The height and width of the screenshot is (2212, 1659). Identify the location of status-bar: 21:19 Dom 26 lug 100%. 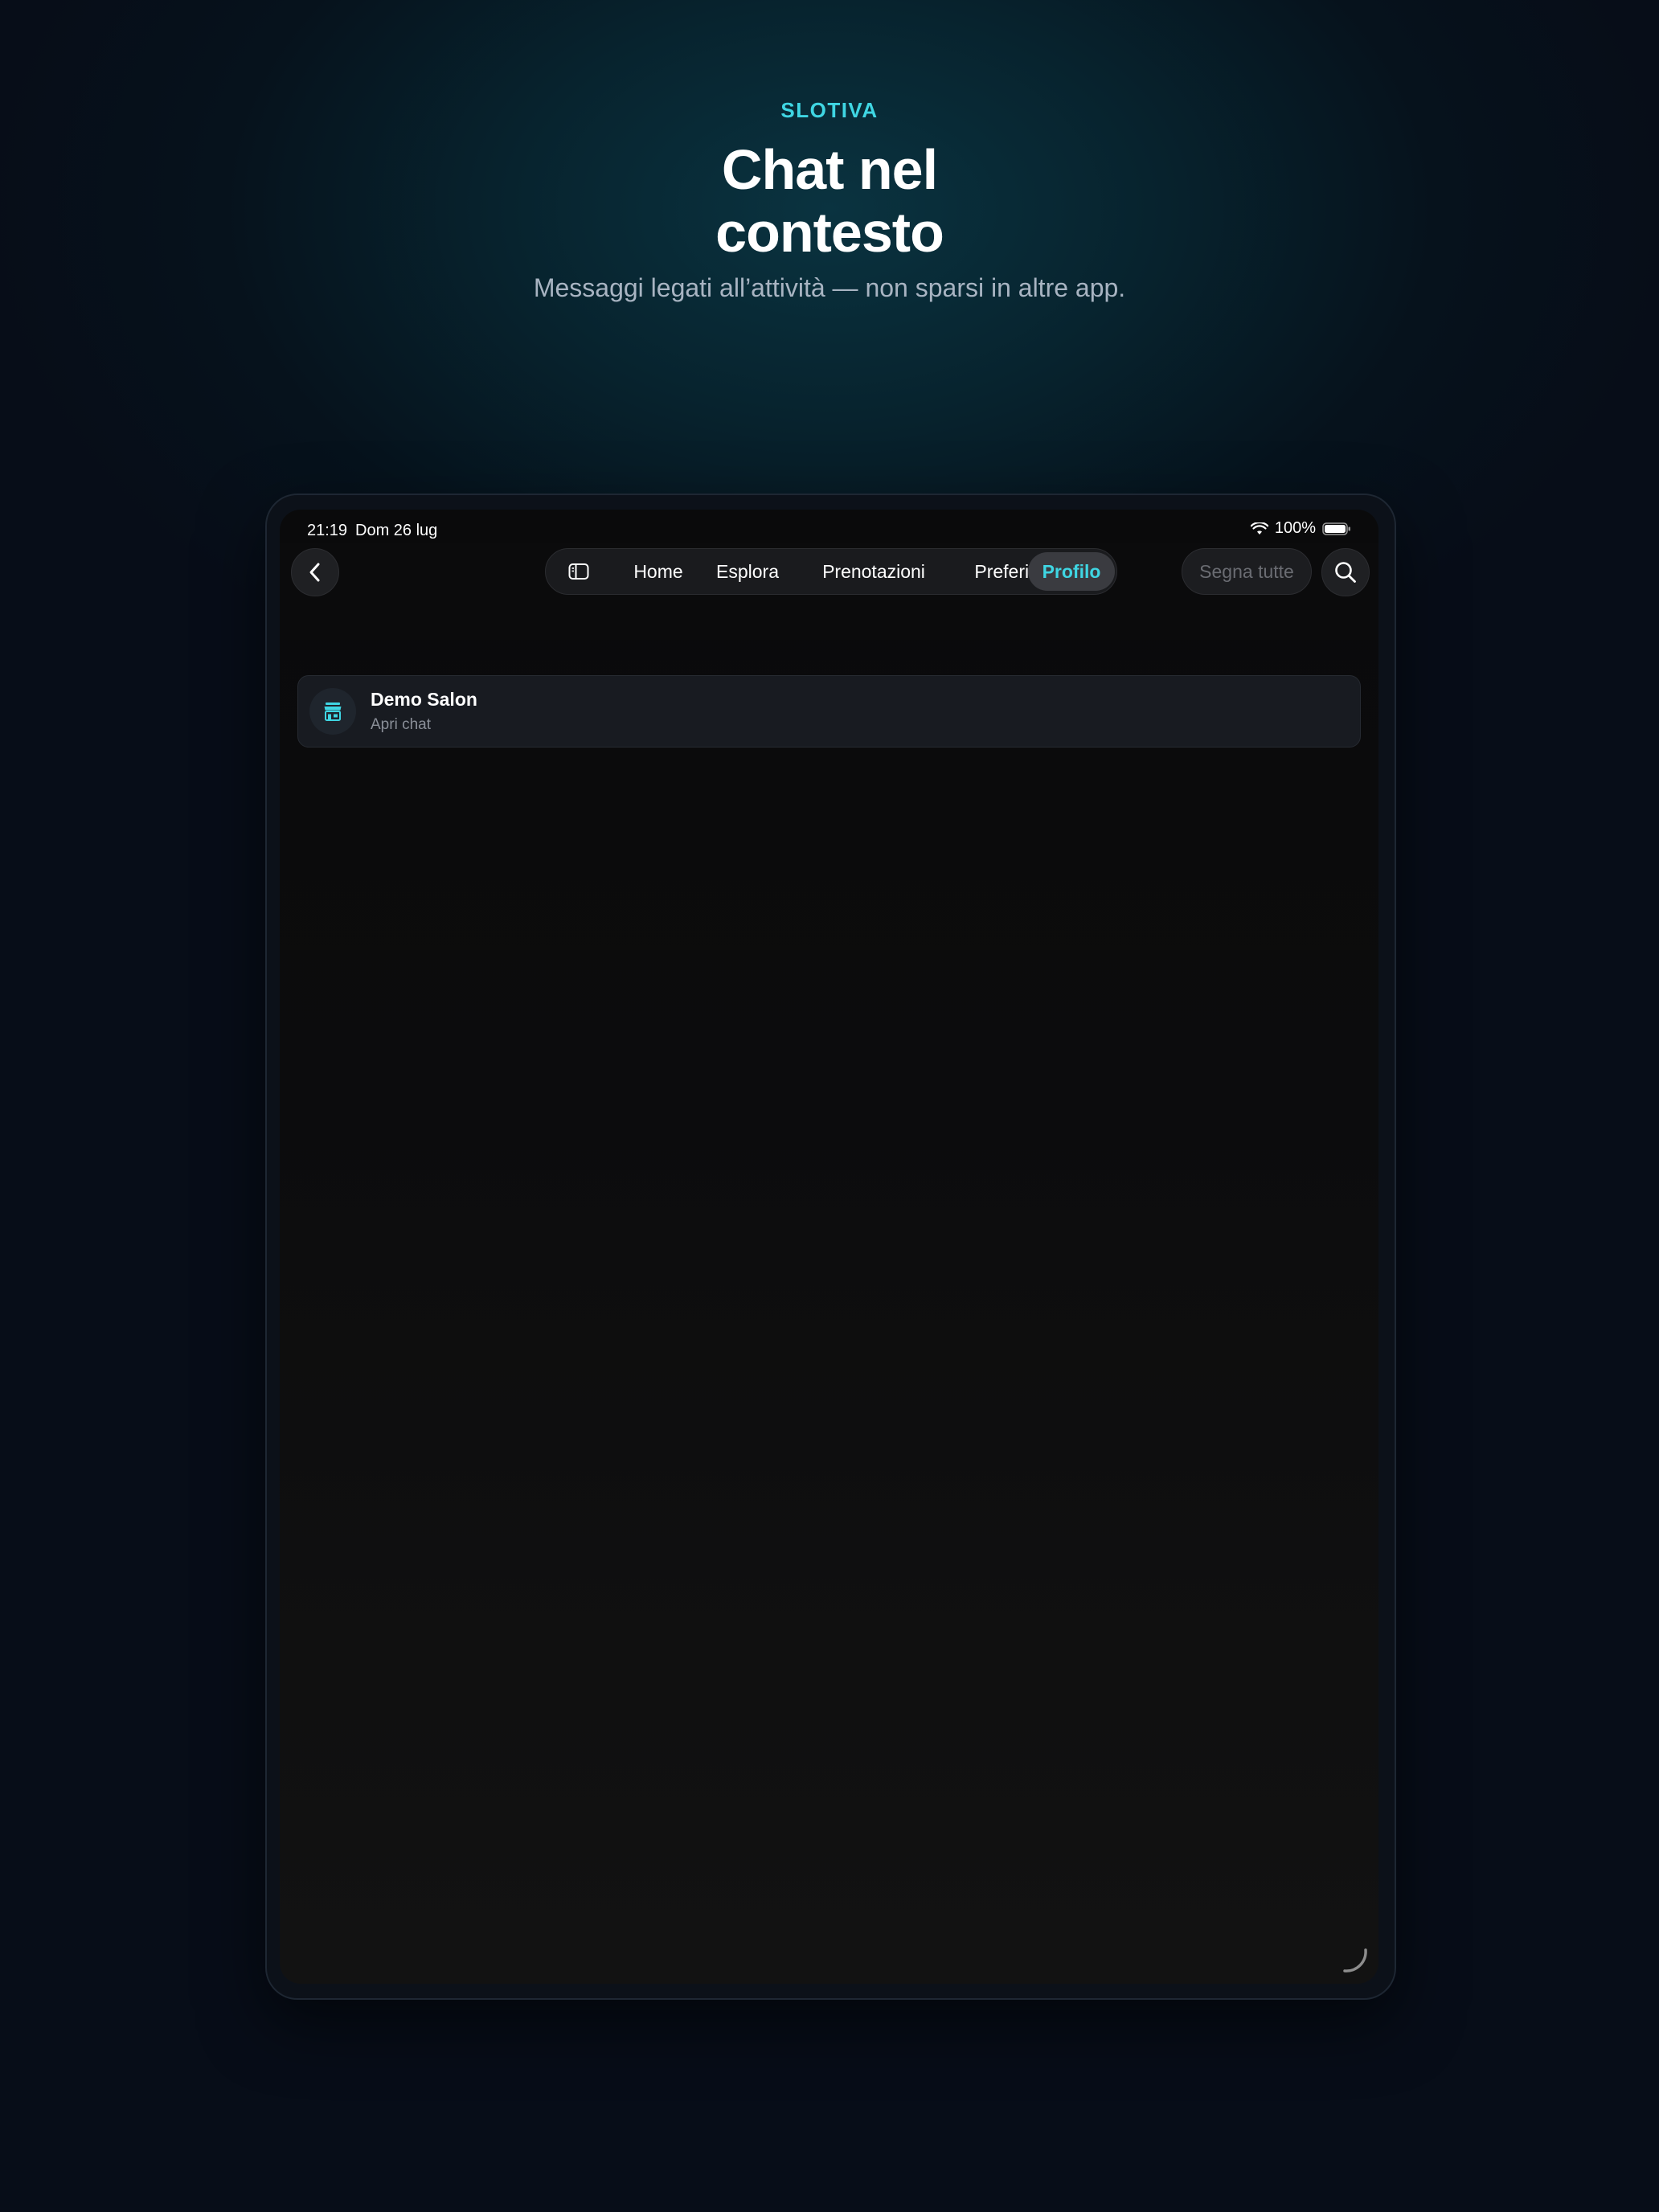
(829, 528).